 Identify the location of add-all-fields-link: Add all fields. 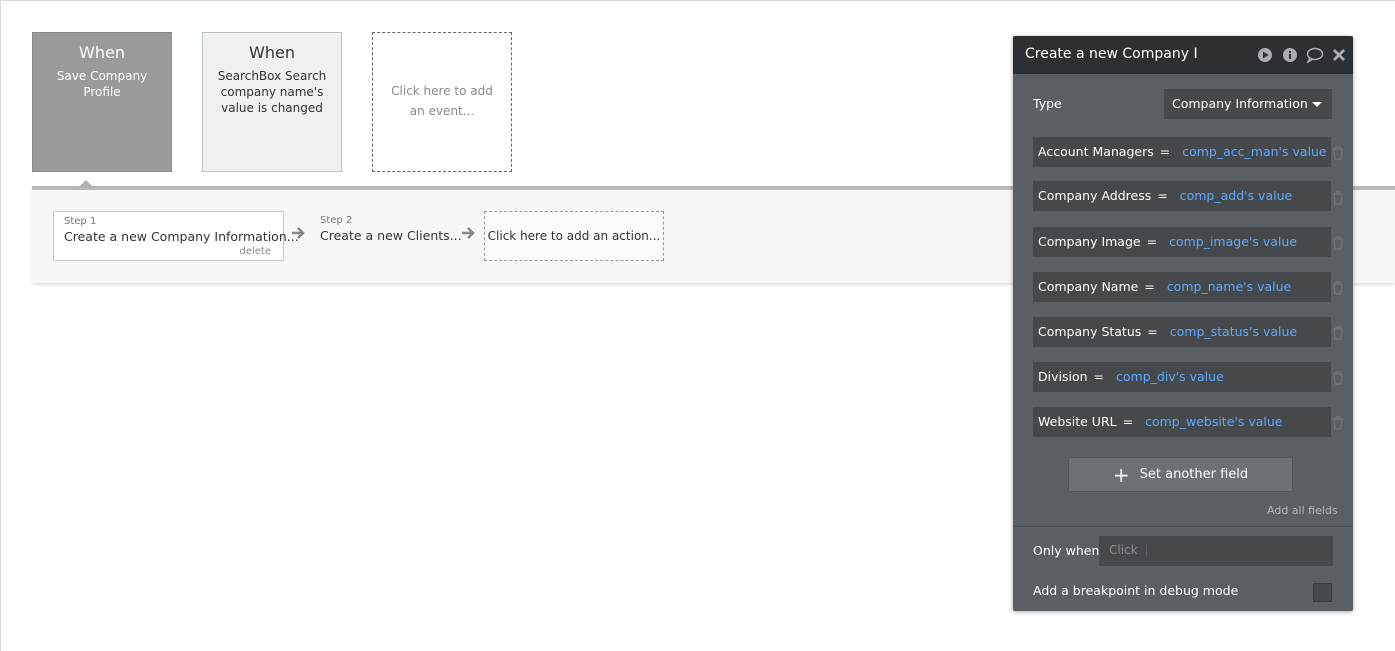
(1302, 510).